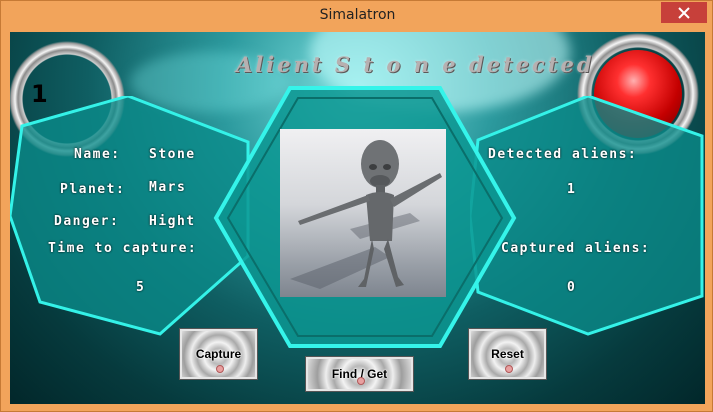 This screenshot has width=713, height=412. I want to click on title-bar: Simalatron, so click(357, 16).